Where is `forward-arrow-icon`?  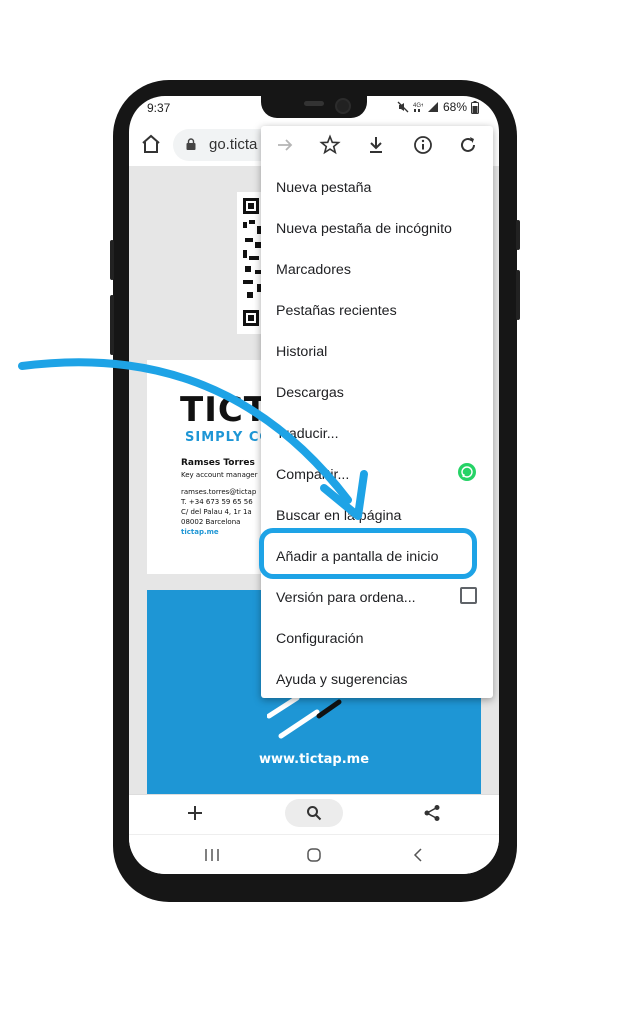
forward-arrow-icon is located at coordinates (285, 145).